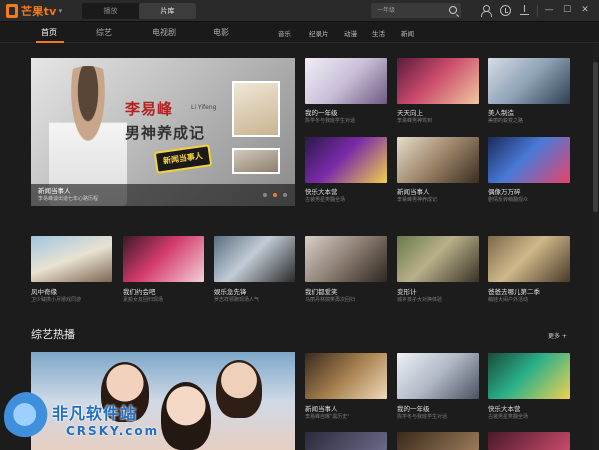 This screenshot has width=599, height=450. I want to click on video-title: 娱乐急先锋, so click(230, 291).